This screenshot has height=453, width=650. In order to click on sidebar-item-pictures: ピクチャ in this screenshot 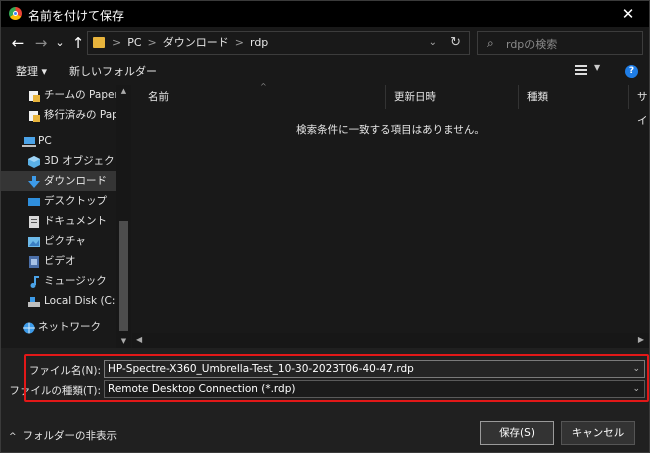, I will do `click(58, 241)`.